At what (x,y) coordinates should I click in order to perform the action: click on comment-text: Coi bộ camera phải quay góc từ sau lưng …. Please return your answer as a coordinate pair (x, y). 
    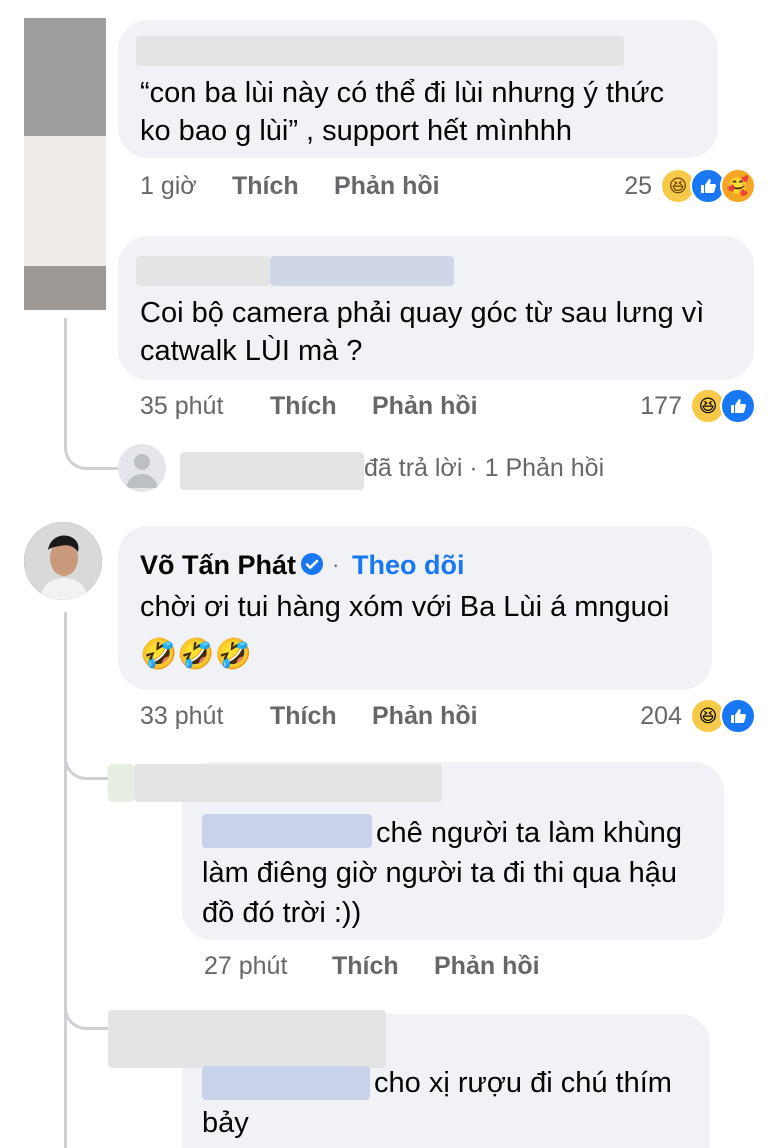
    Looking at the image, I should click on (422, 313).